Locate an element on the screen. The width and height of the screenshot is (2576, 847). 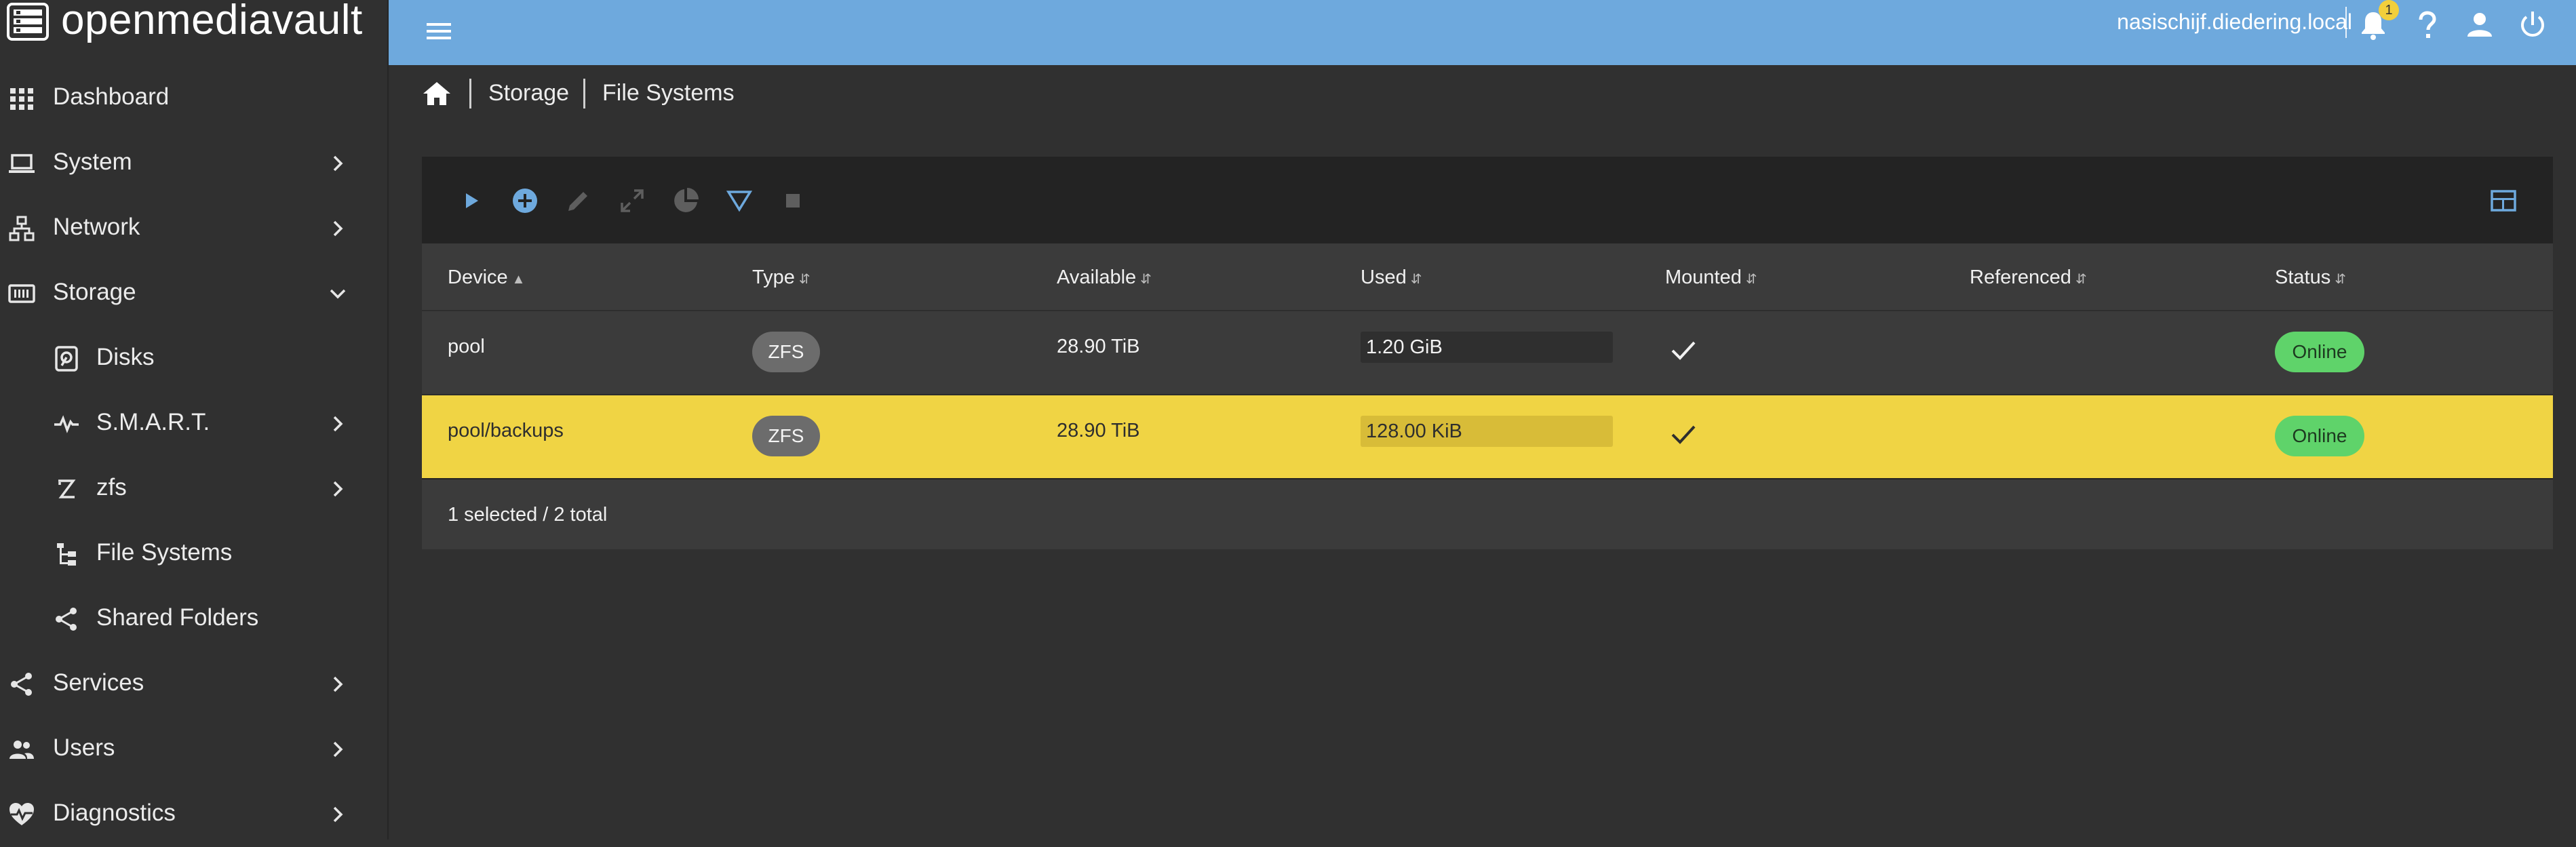
selection-count: 1 selected / 2 total is located at coordinates (528, 515).